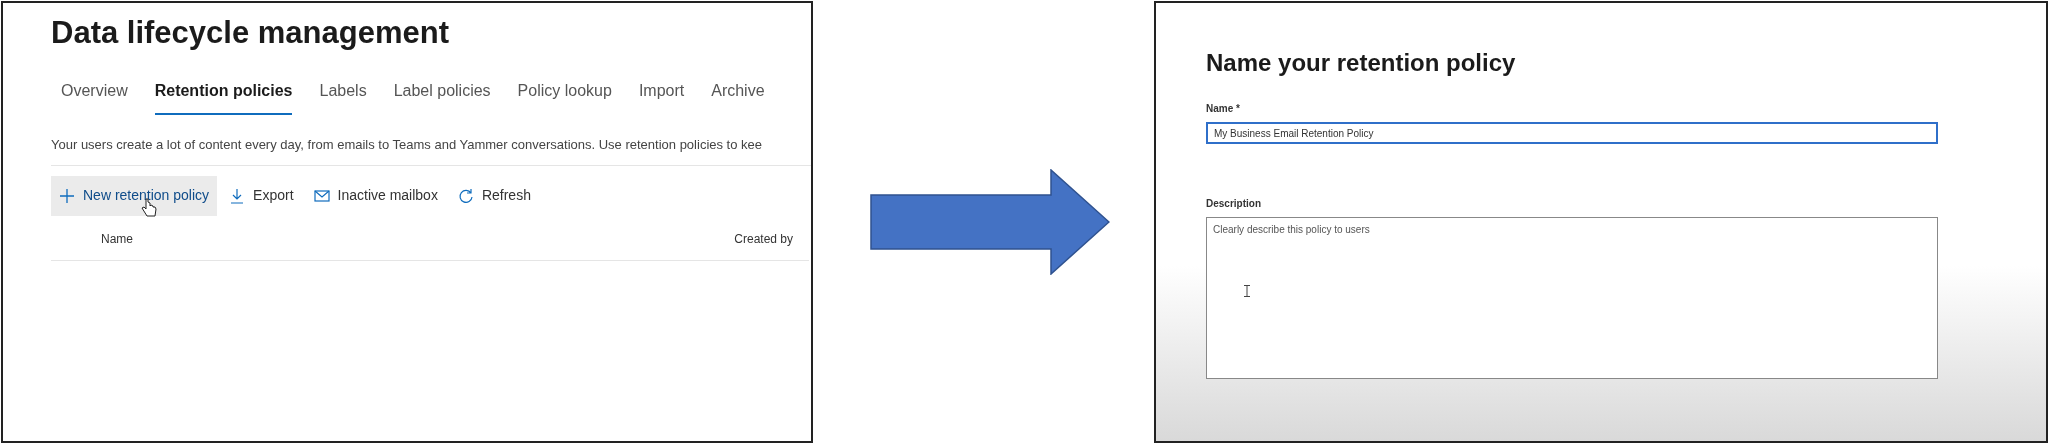 The image size is (2048, 444). What do you see at coordinates (94, 97) in the screenshot?
I see `tab: Overview` at bounding box center [94, 97].